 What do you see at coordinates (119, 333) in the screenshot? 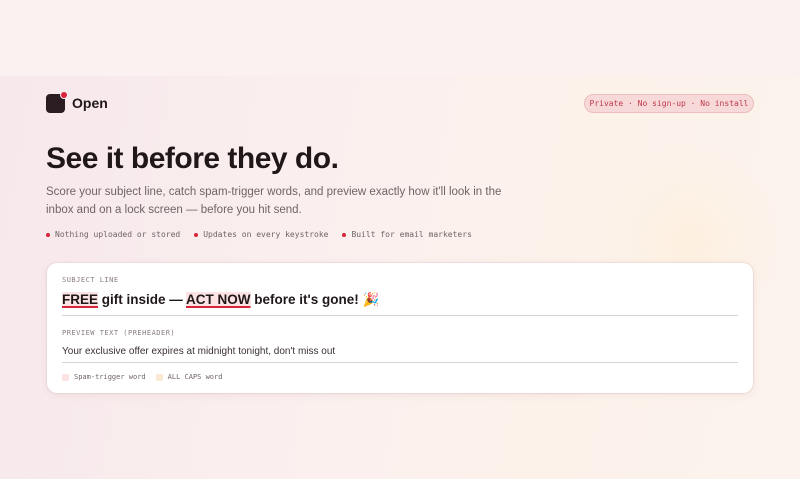
I see `preview-text-label: PREVIEW TEXT (PREHEADER)` at bounding box center [119, 333].